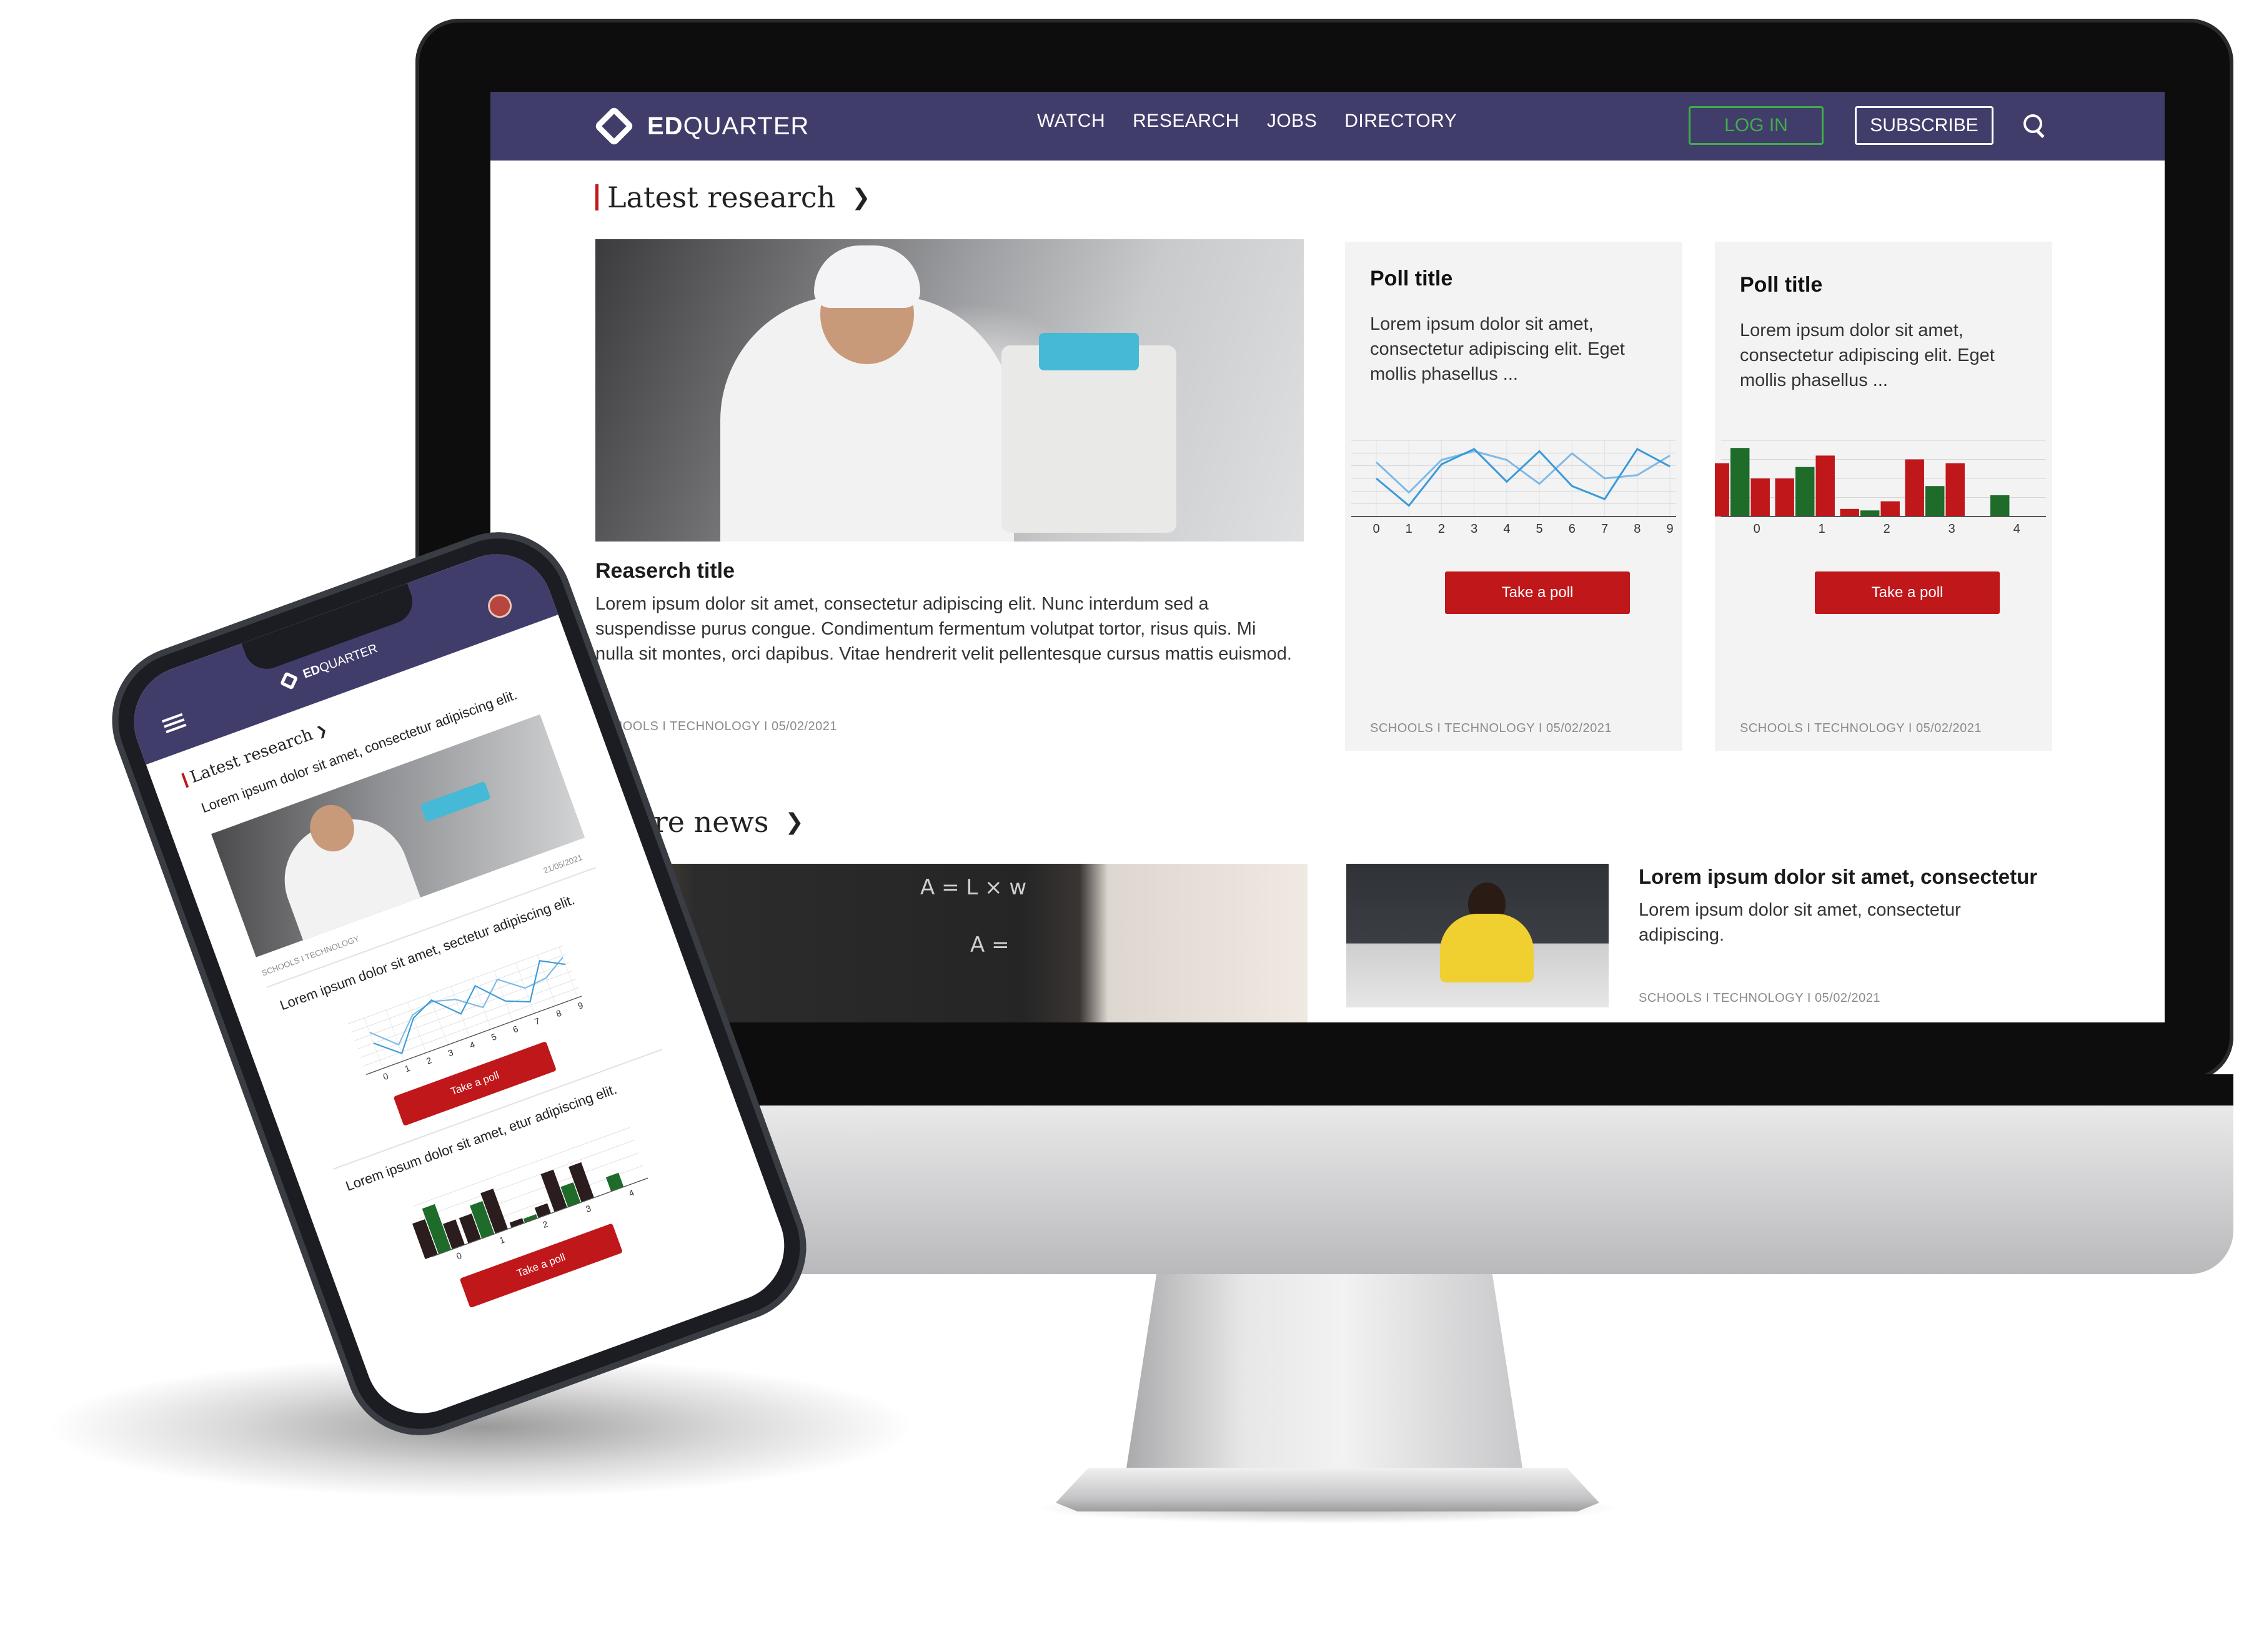 The height and width of the screenshot is (1652, 2249). What do you see at coordinates (1604, 529) in the screenshot?
I see `x-tick-label: 7` at bounding box center [1604, 529].